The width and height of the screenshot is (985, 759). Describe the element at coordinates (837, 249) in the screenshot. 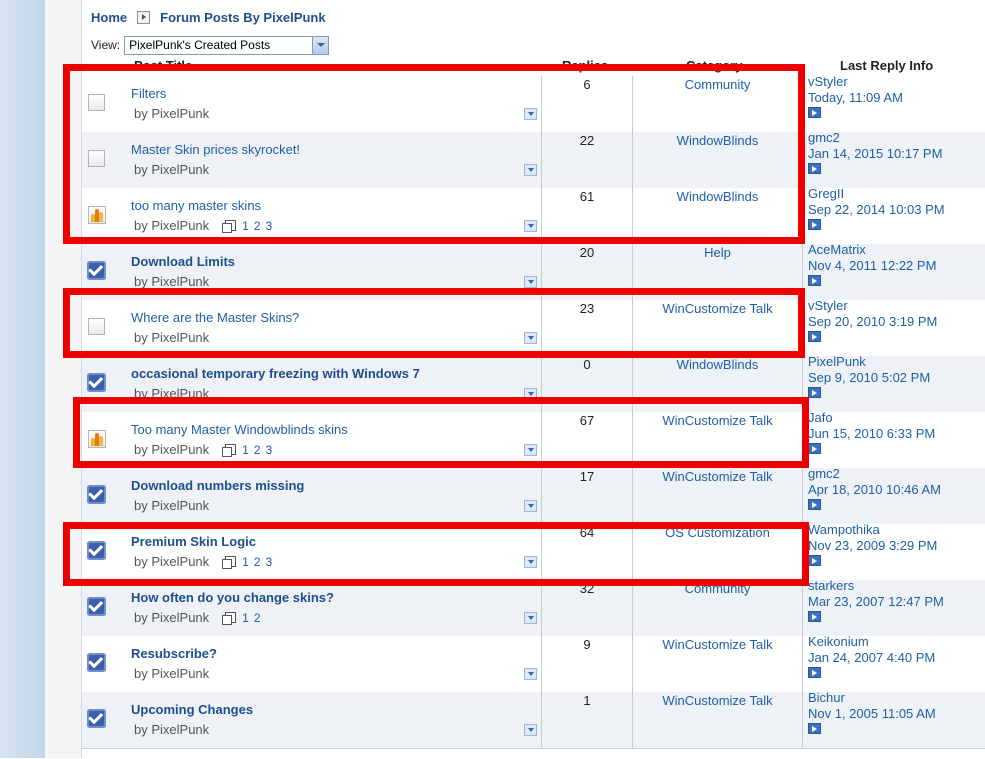

I see `last-reply-user: AceMatrix` at that location.